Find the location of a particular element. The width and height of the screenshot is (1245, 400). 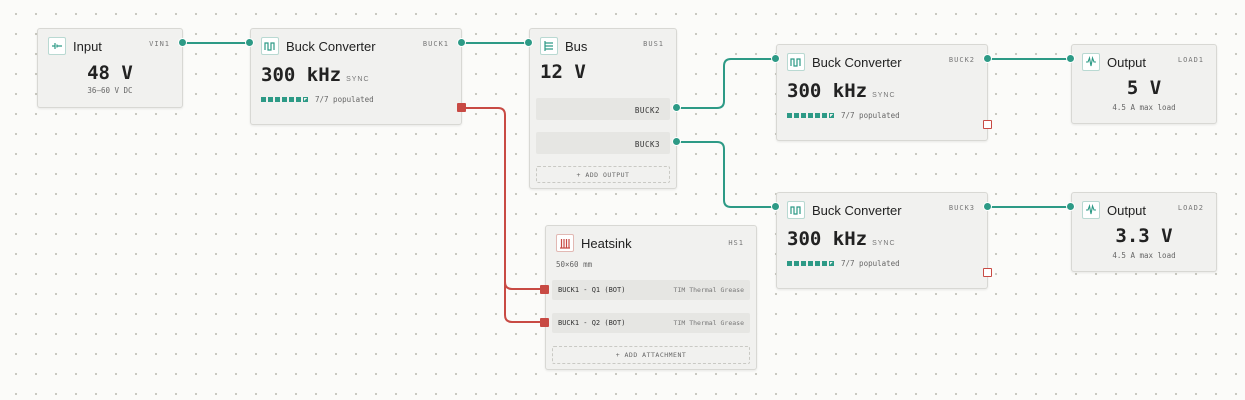

buck2-title: Buck Converter is located at coordinates (857, 62).